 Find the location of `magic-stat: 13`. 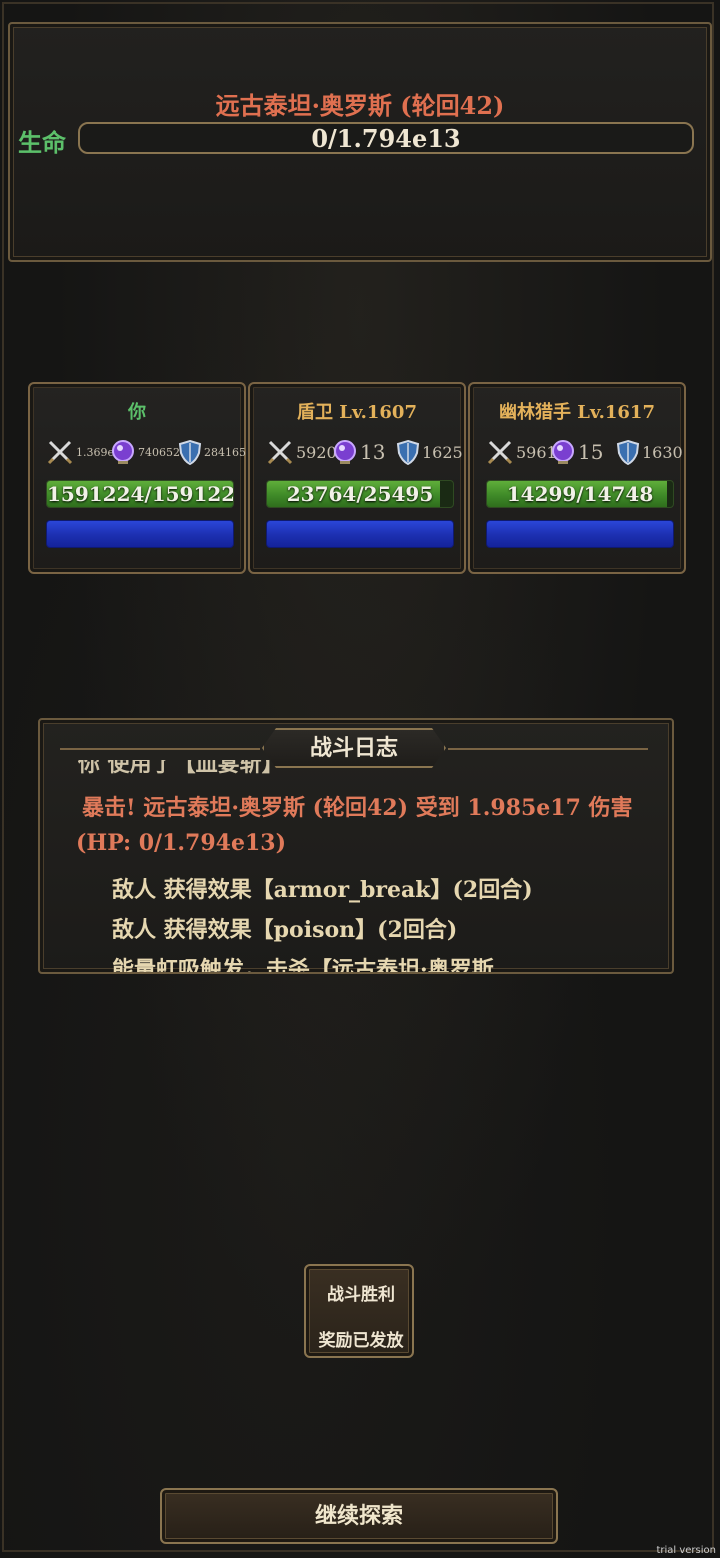

magic-stat: 13 is located at coordinates (358, 452).